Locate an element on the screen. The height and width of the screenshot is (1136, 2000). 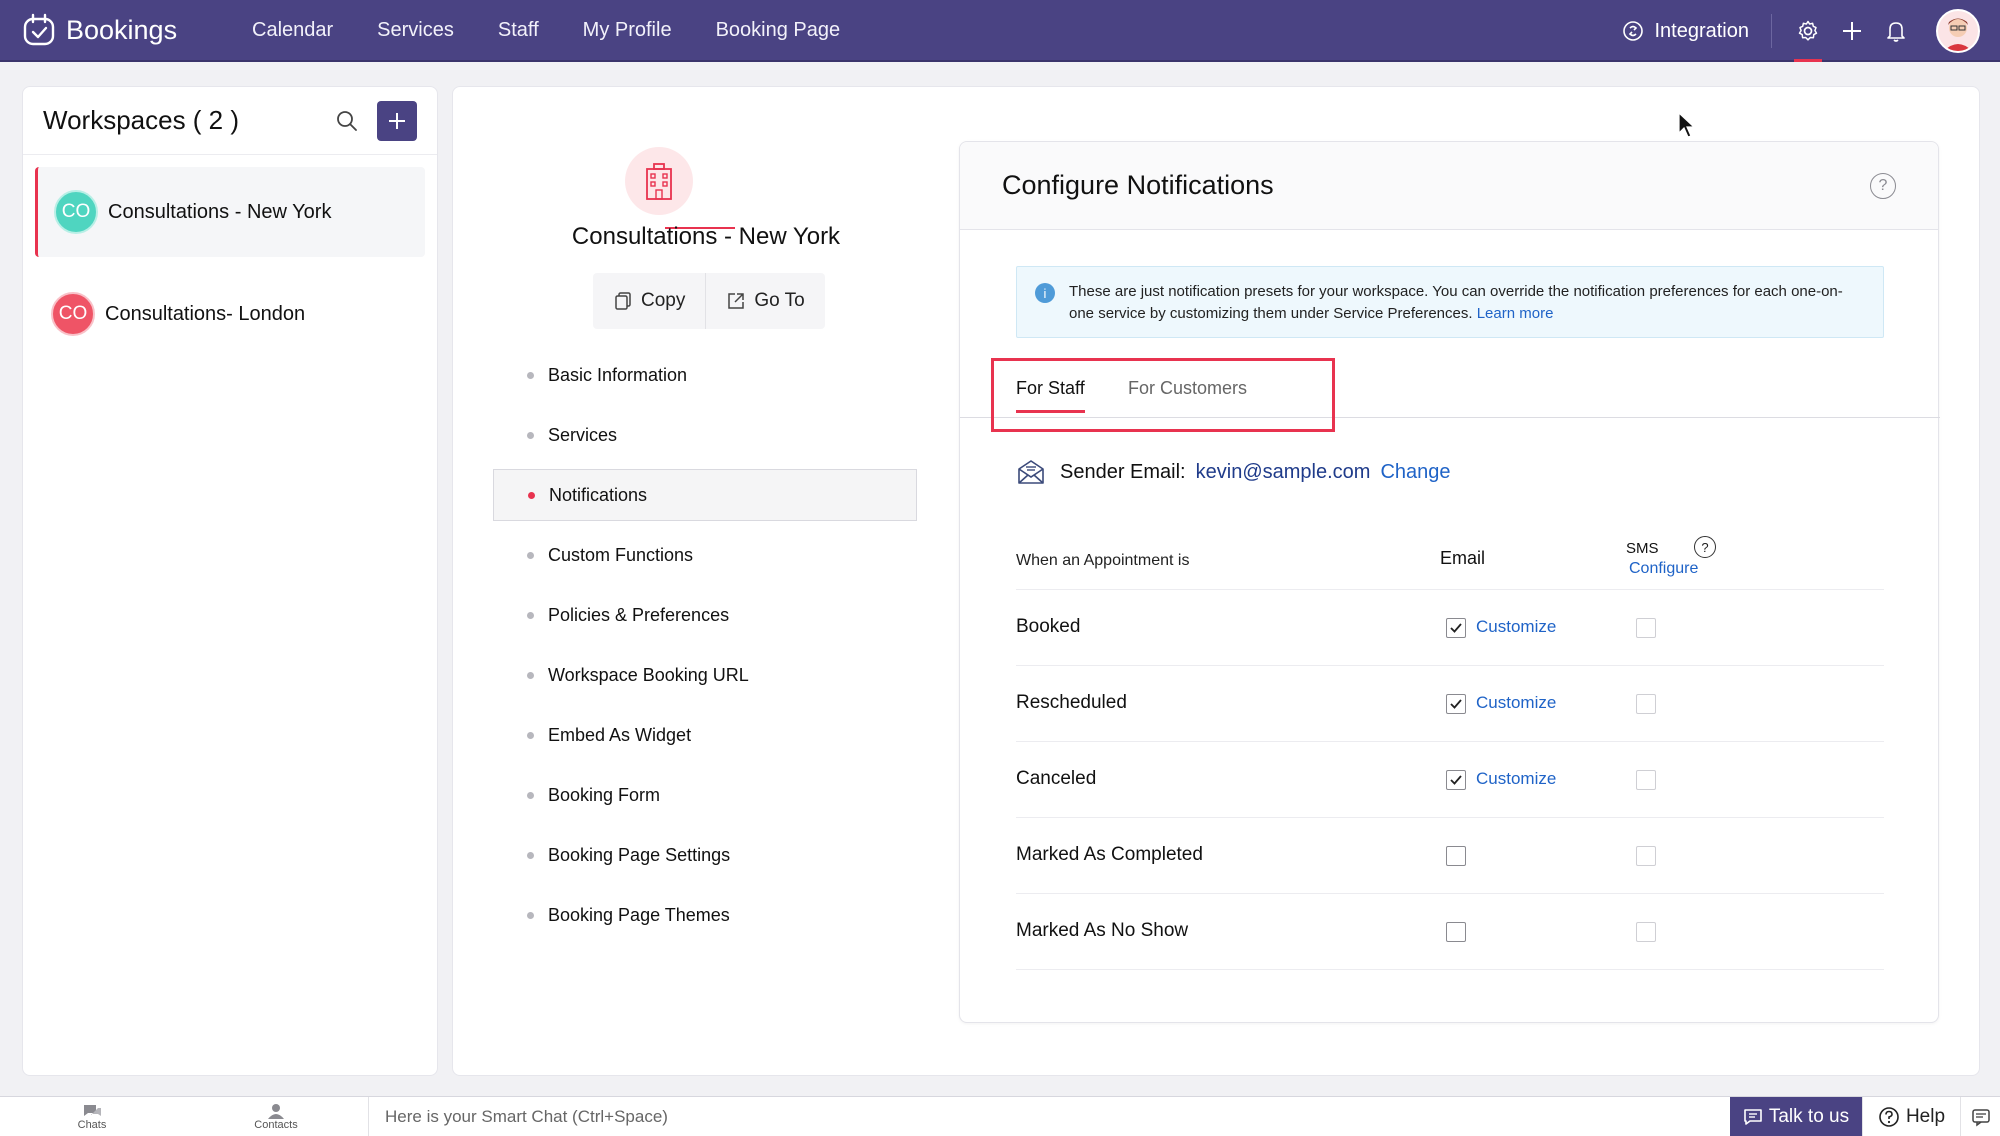
help-icon: ? is located at coordinates (1883, 185).